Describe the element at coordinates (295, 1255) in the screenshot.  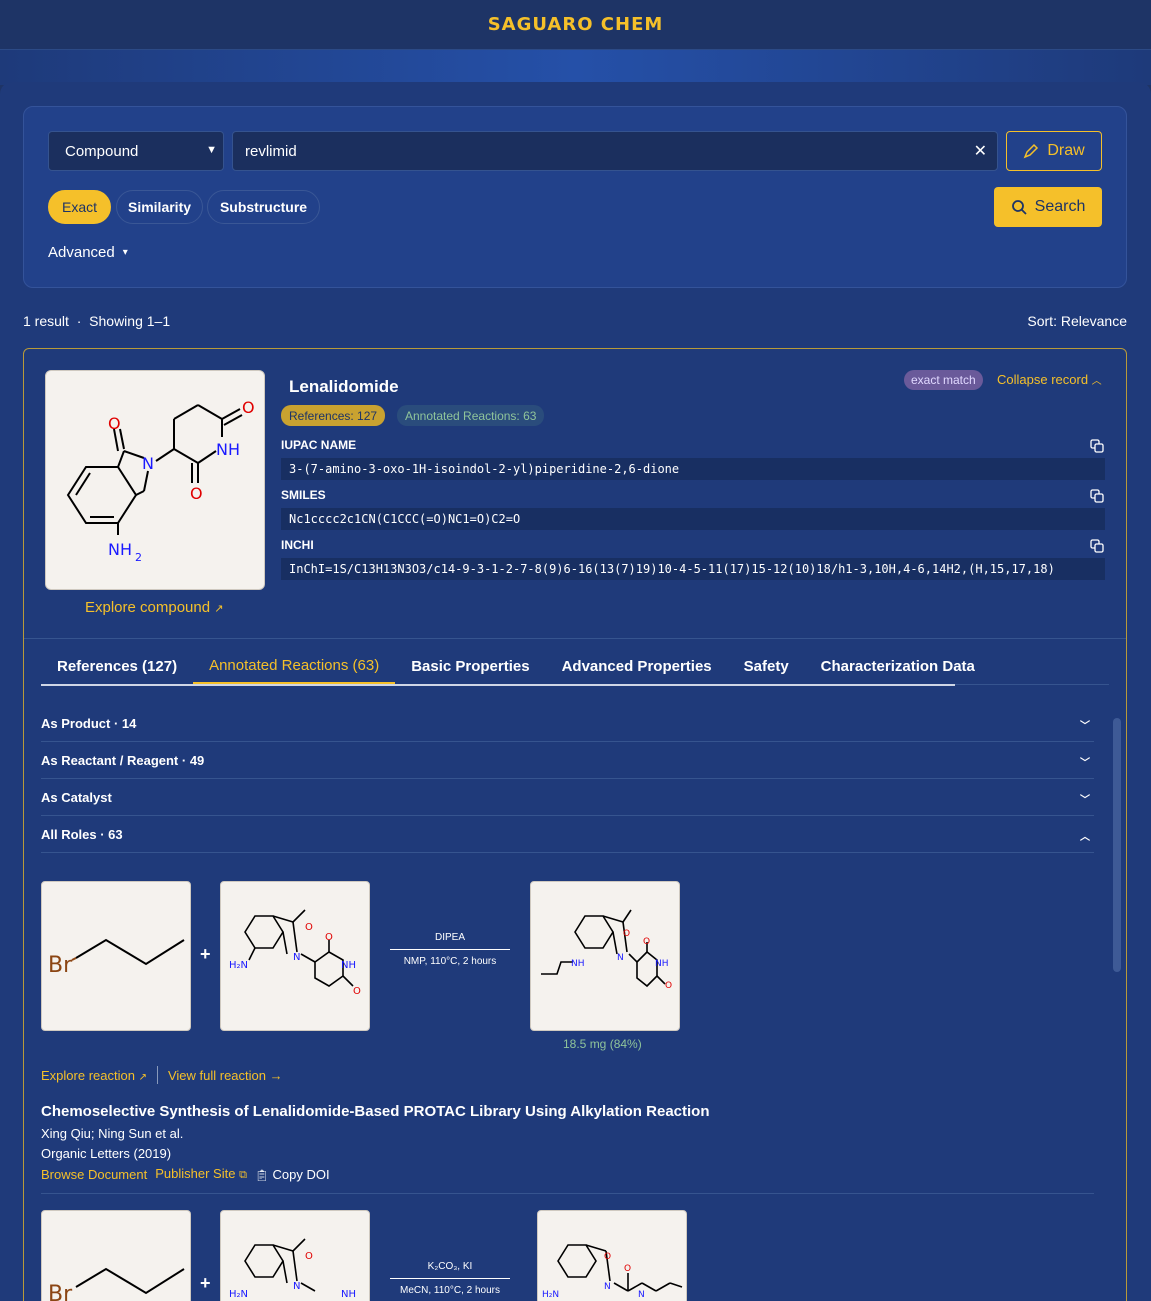
I see `reactant-structure: H₂N O N NH` at that location.